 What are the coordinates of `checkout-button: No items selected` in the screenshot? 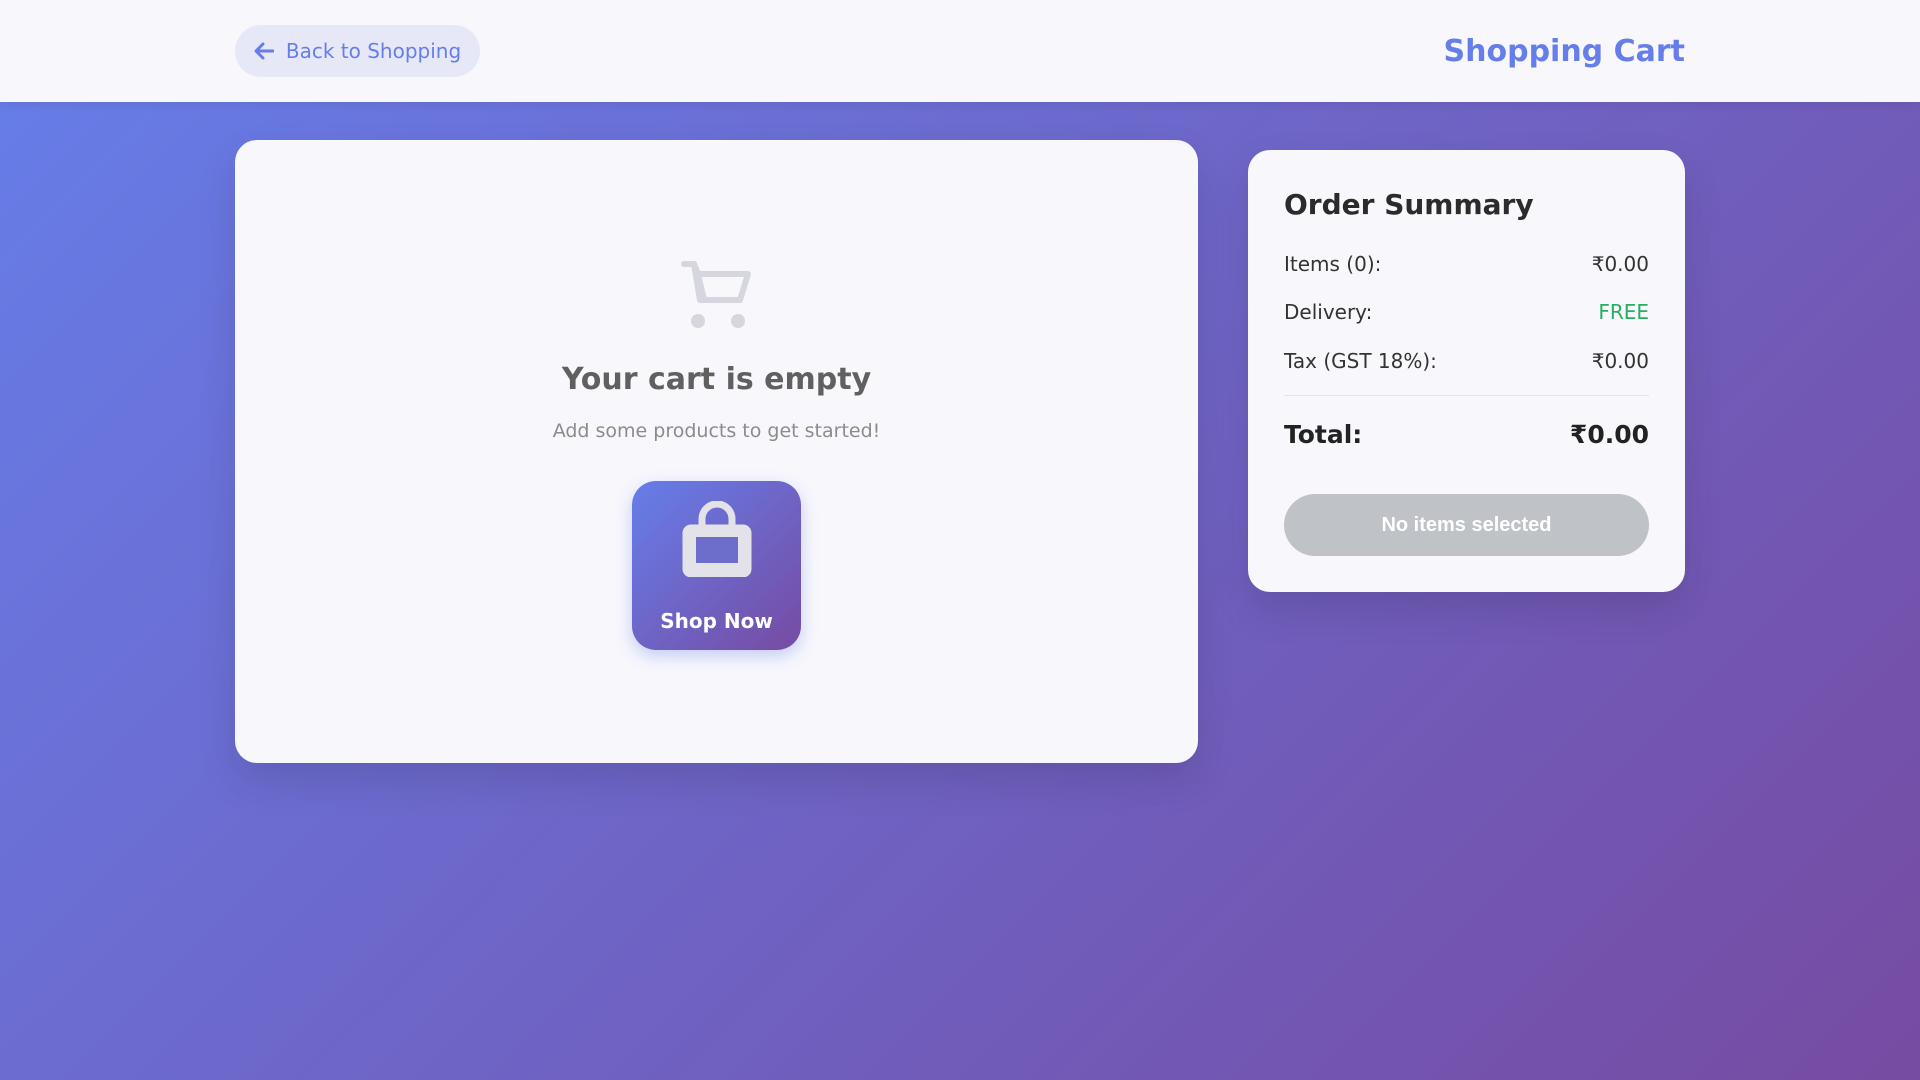 It's located at (1466, 525).